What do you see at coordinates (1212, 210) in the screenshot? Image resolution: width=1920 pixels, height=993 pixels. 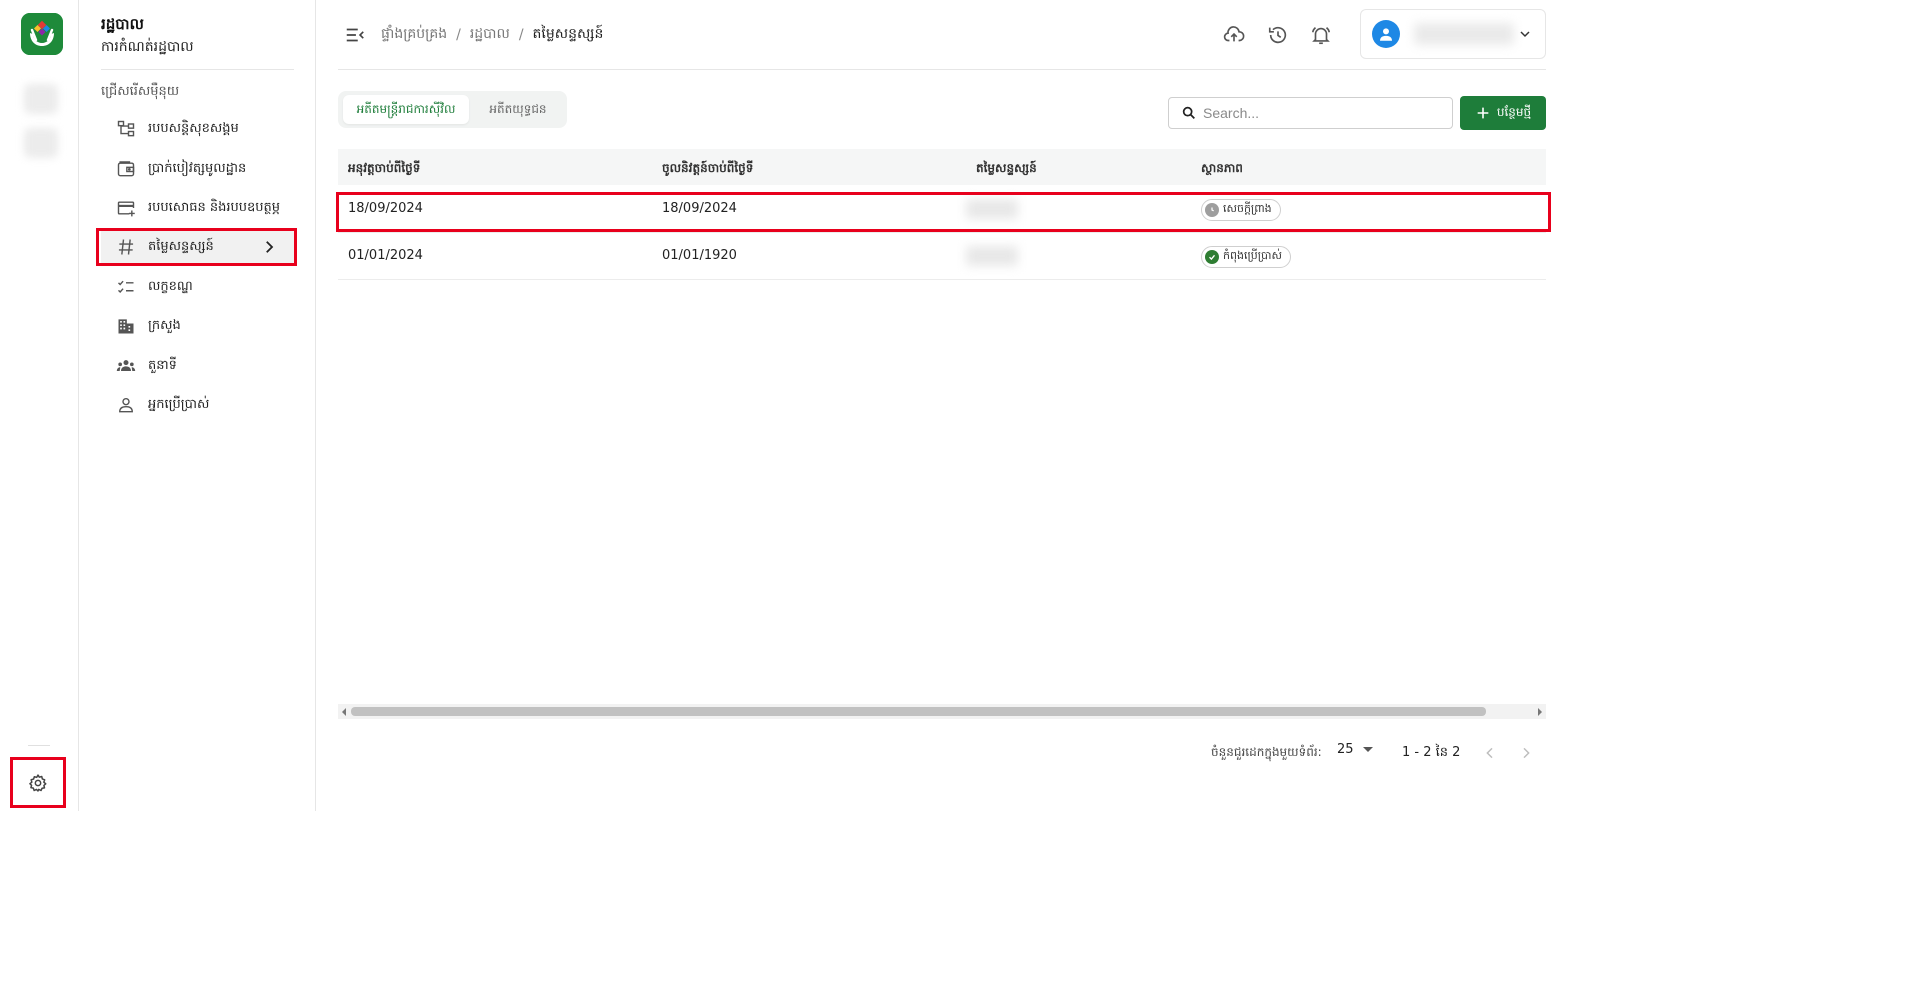 I see `clock-icon` at bounding box center [1212, 210].